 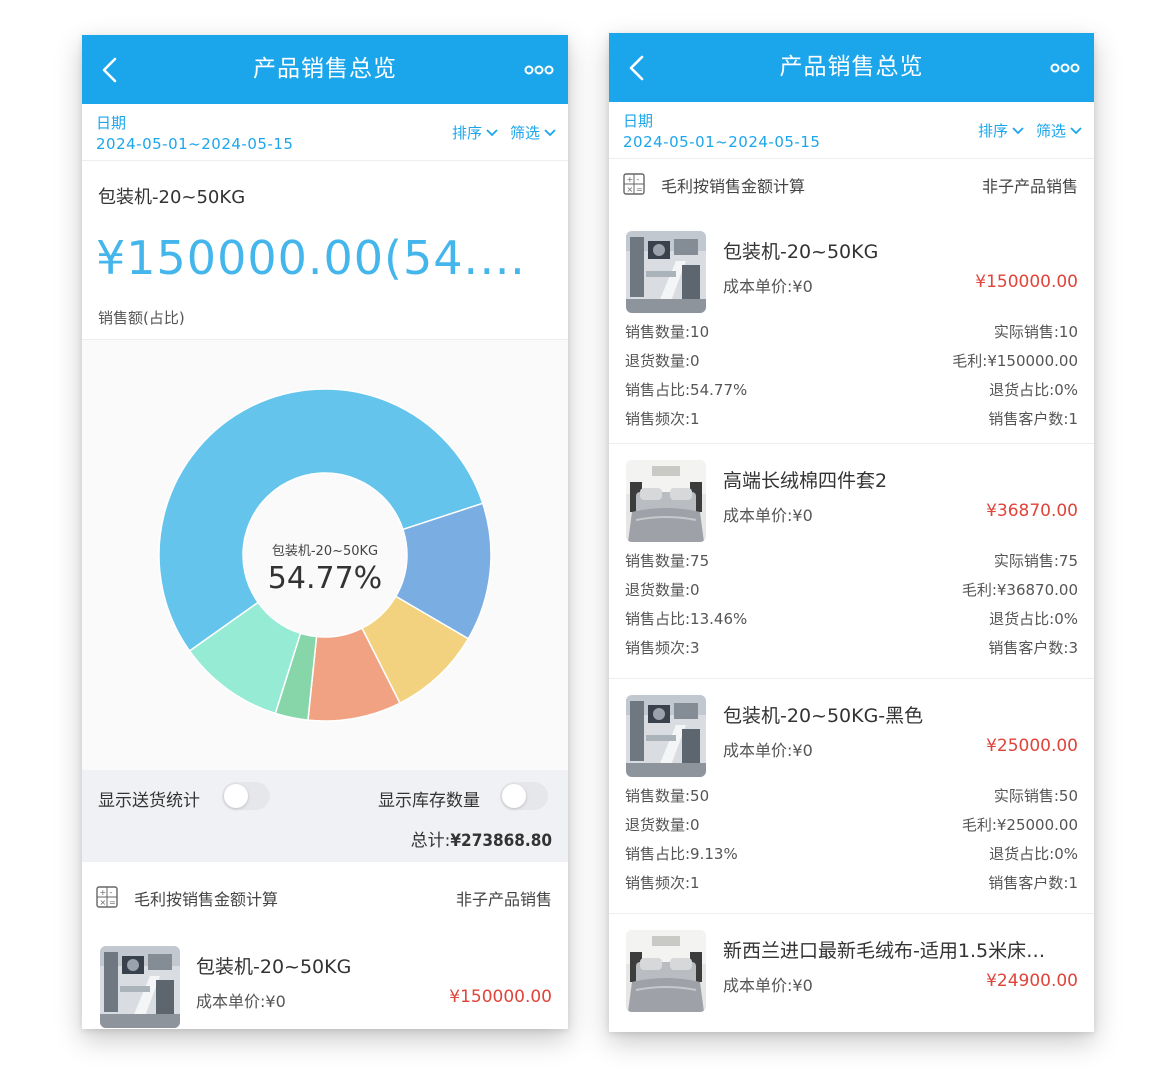 What do you see at coordinates (1033, 648) in the screenshot?
I see `customer-count: 销售客户数:3` at bounding box center [1033, 648].